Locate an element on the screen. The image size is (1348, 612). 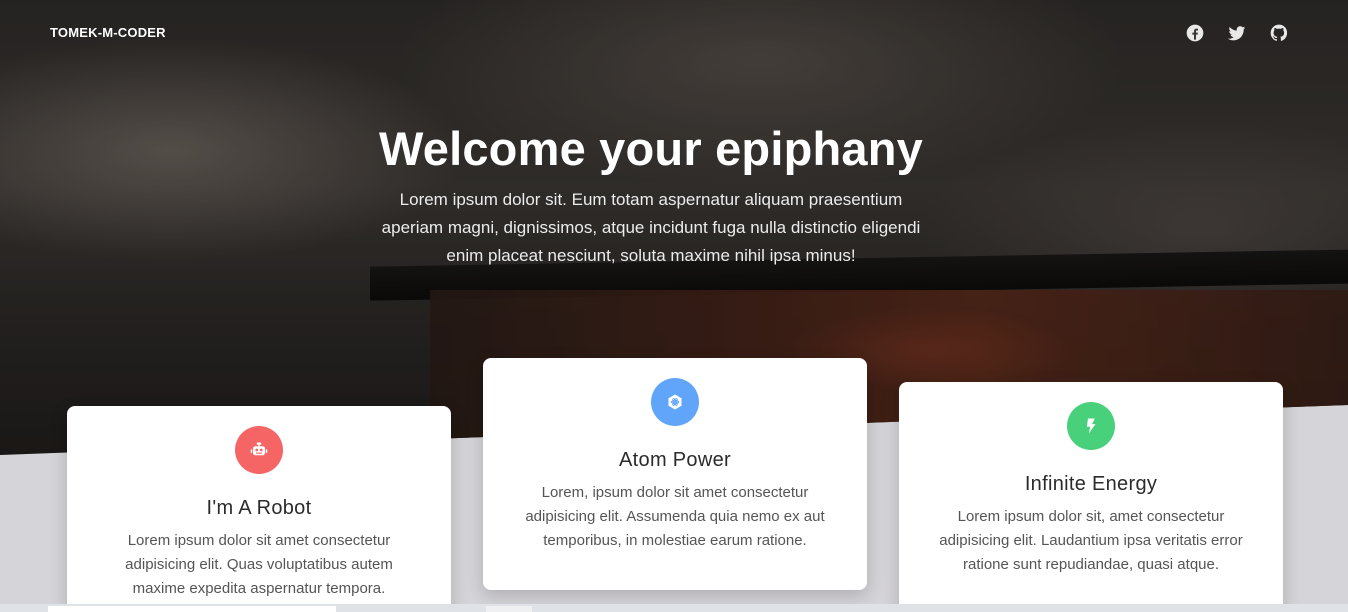
card-title: I'm A Robot is located at coordinates (259, 508).